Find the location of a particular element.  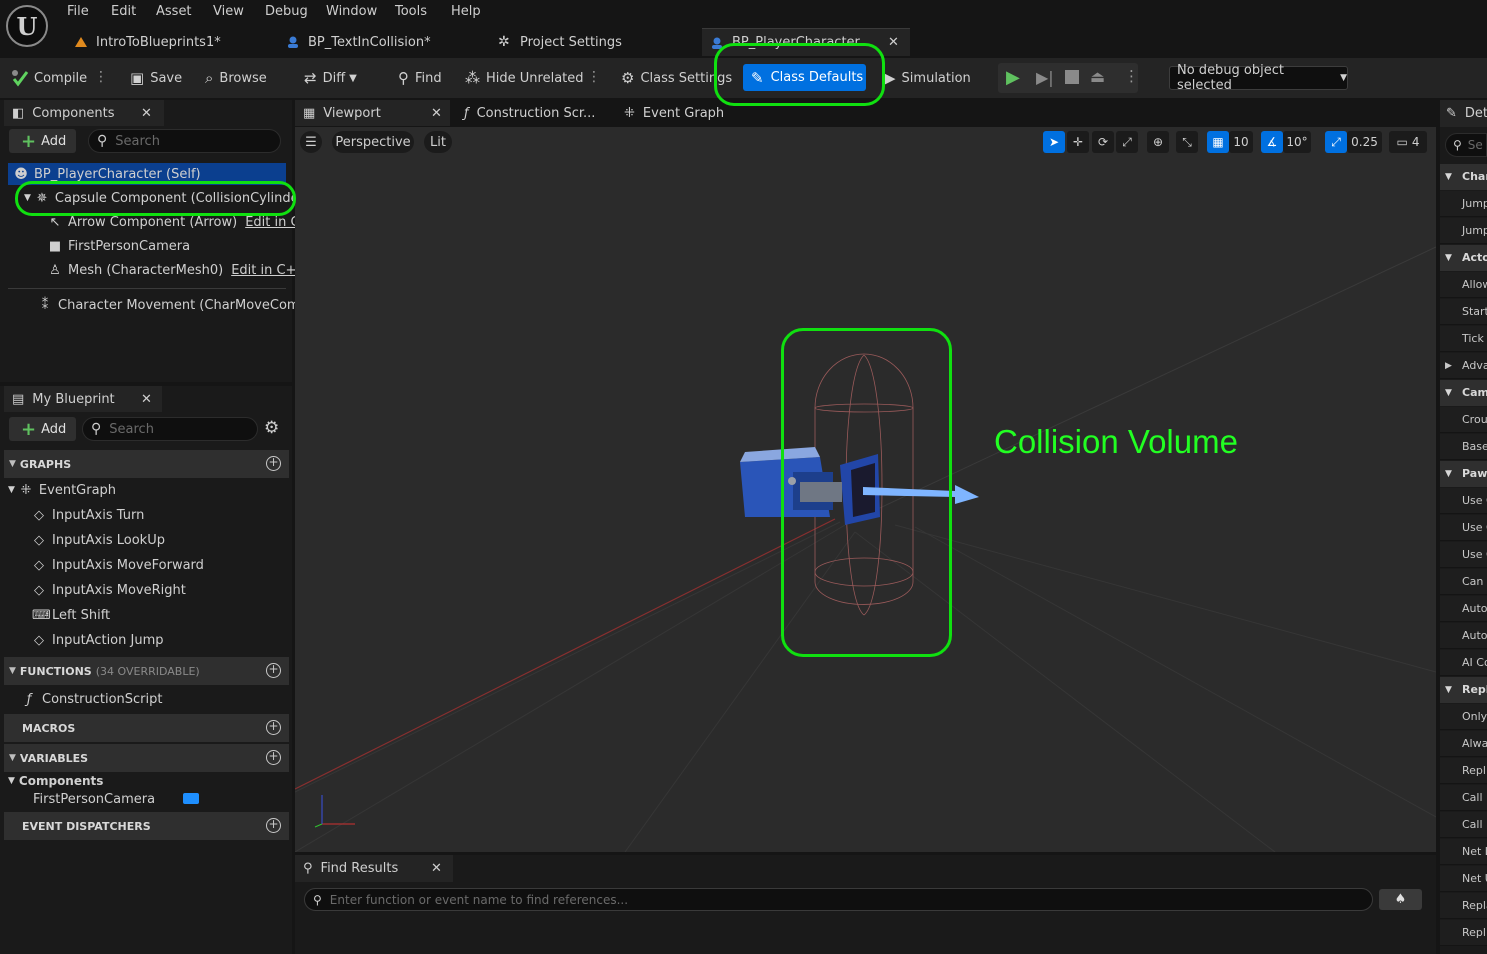

scale-icon: ⤢ is located at coordinates (1127, 142).